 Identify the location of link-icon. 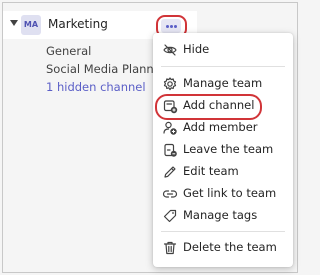
(170, 194).